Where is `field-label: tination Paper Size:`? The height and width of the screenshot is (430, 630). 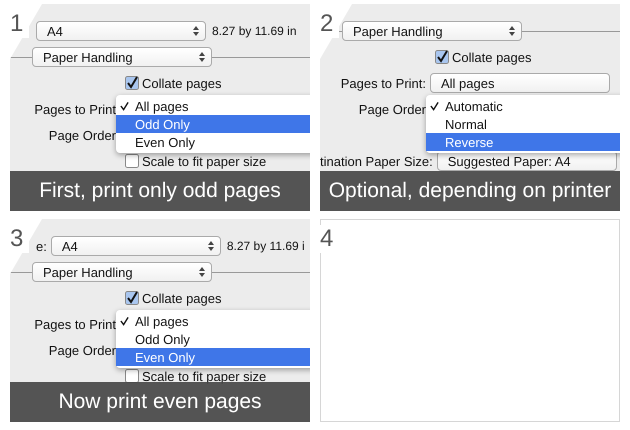 field-label: tination Paper Size: is located at coordinates (376, 161).